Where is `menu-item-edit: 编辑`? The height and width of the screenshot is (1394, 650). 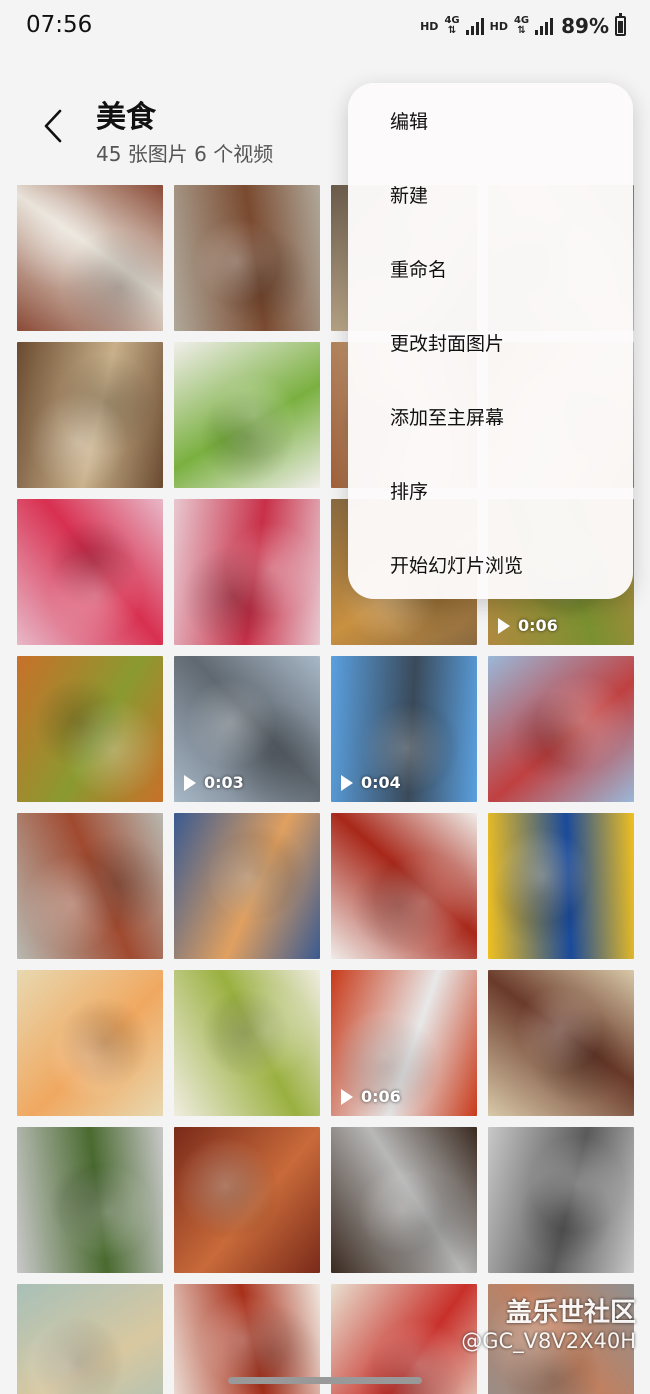 menu-item-edit: 编辑 is located at coordinates (490, 120).